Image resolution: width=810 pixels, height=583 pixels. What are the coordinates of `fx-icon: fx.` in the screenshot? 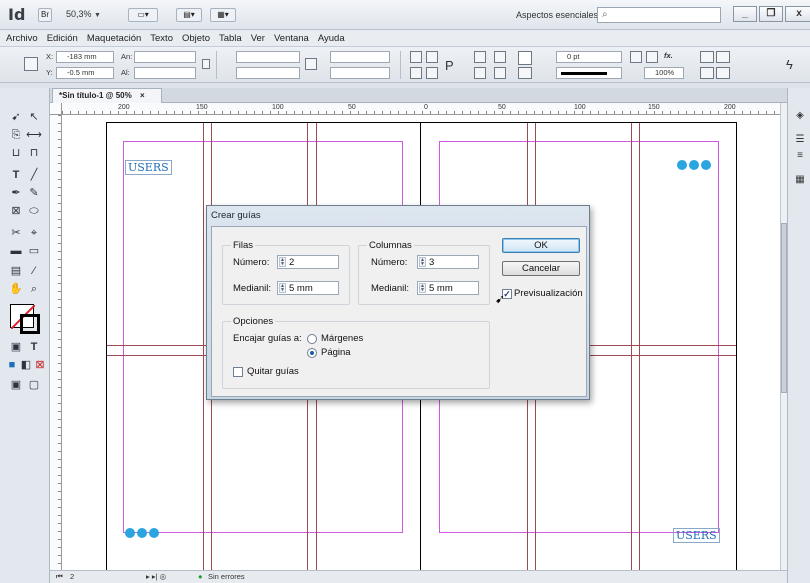 It's located at (668, 55).